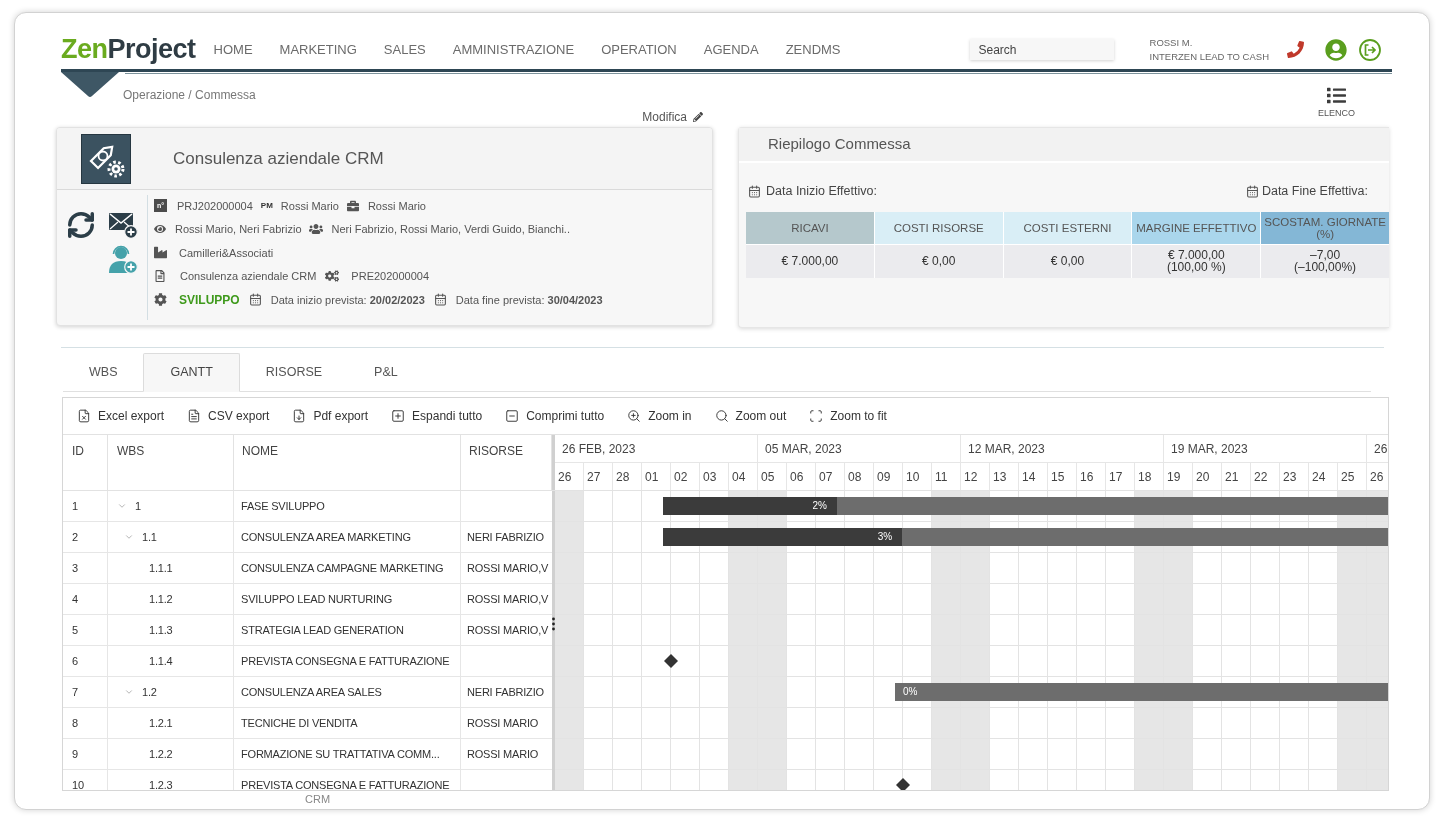 The width and height of the screenshot is (1445, 822). Describe the element at coordinates (946, 476) in the screenshot. I see `day-label: 11` at that location.